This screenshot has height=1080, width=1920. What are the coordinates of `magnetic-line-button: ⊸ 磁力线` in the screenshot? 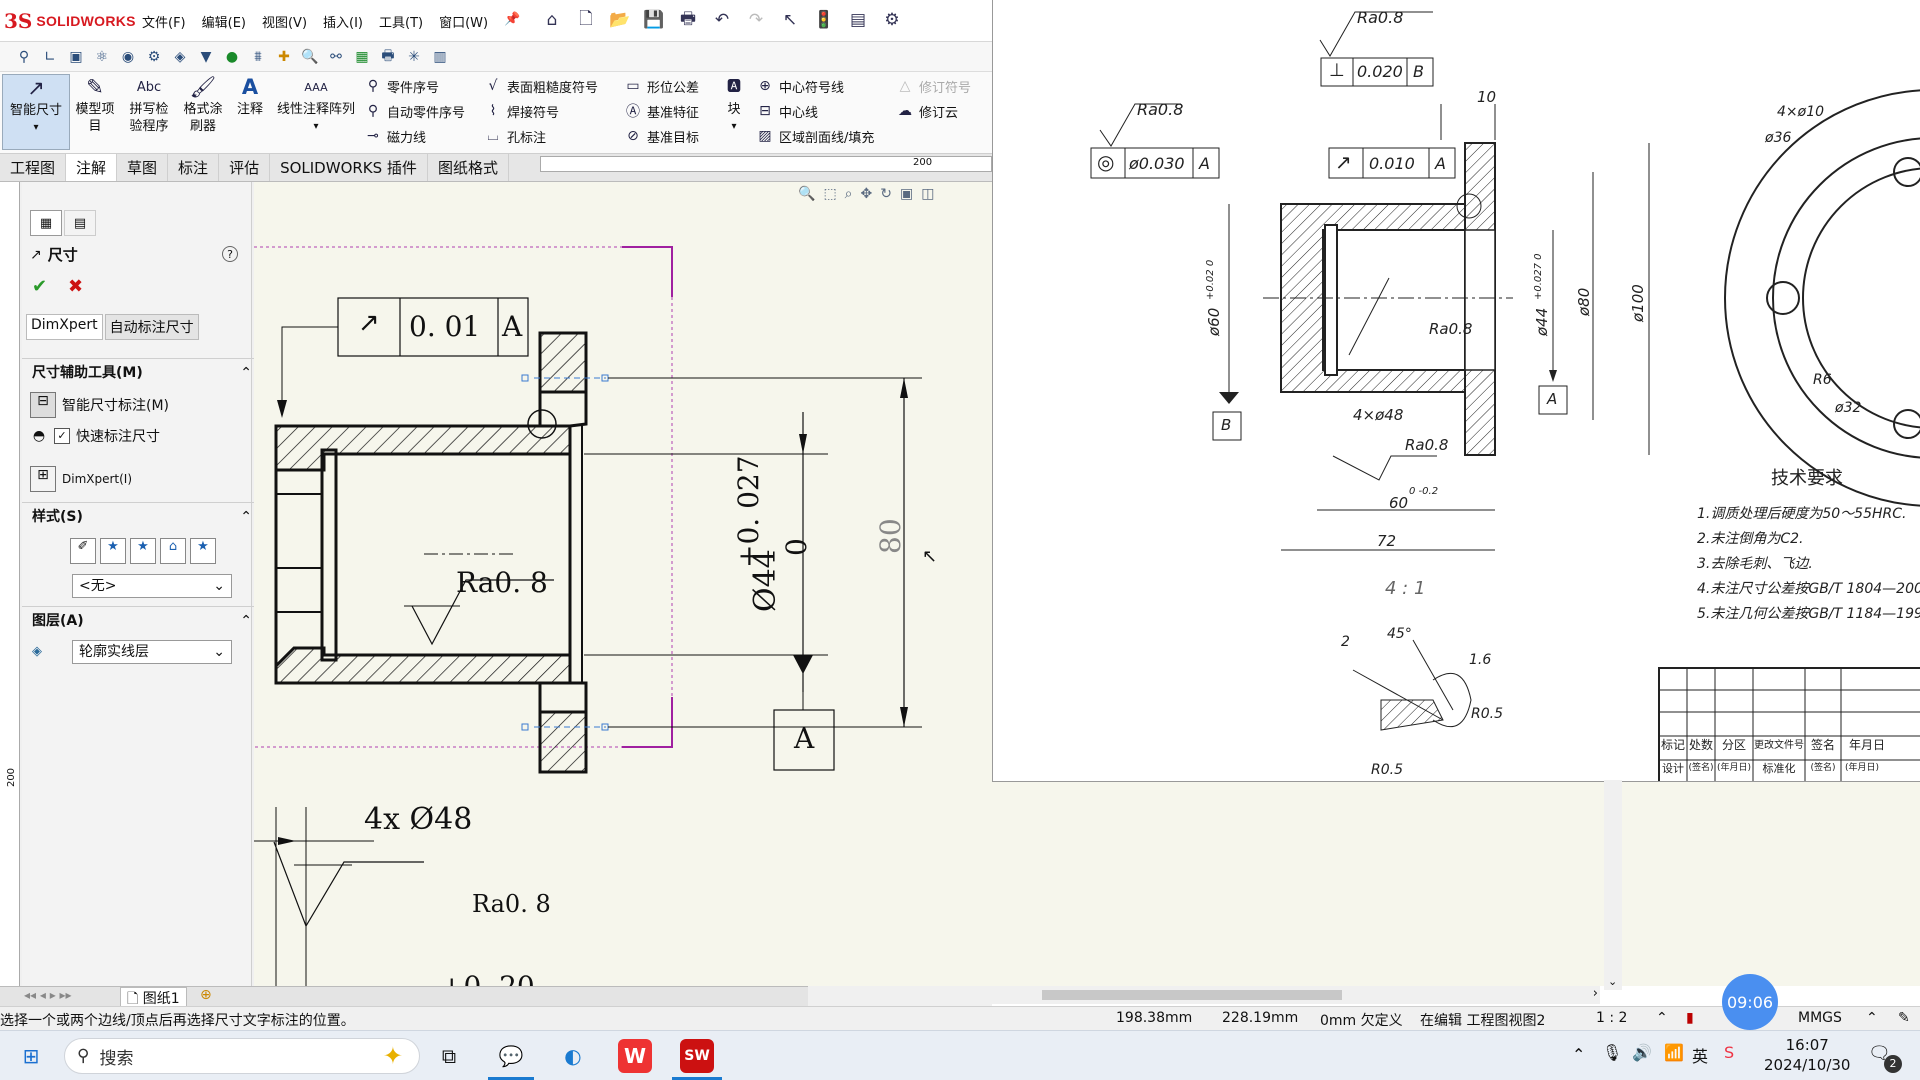 It's located at (395, 136).